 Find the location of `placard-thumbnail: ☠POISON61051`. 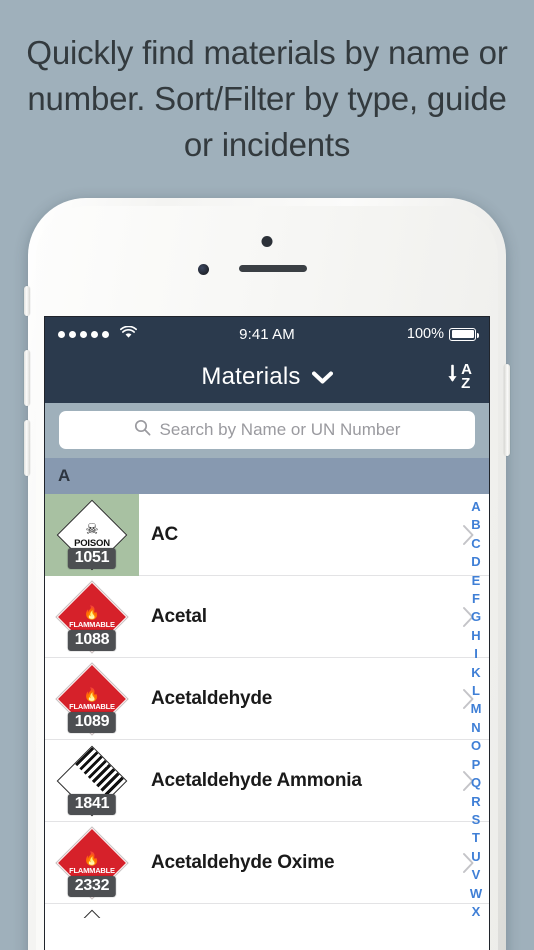

placard-thumbnail: ☠POISON61051 is located at coordinates (92, 535).